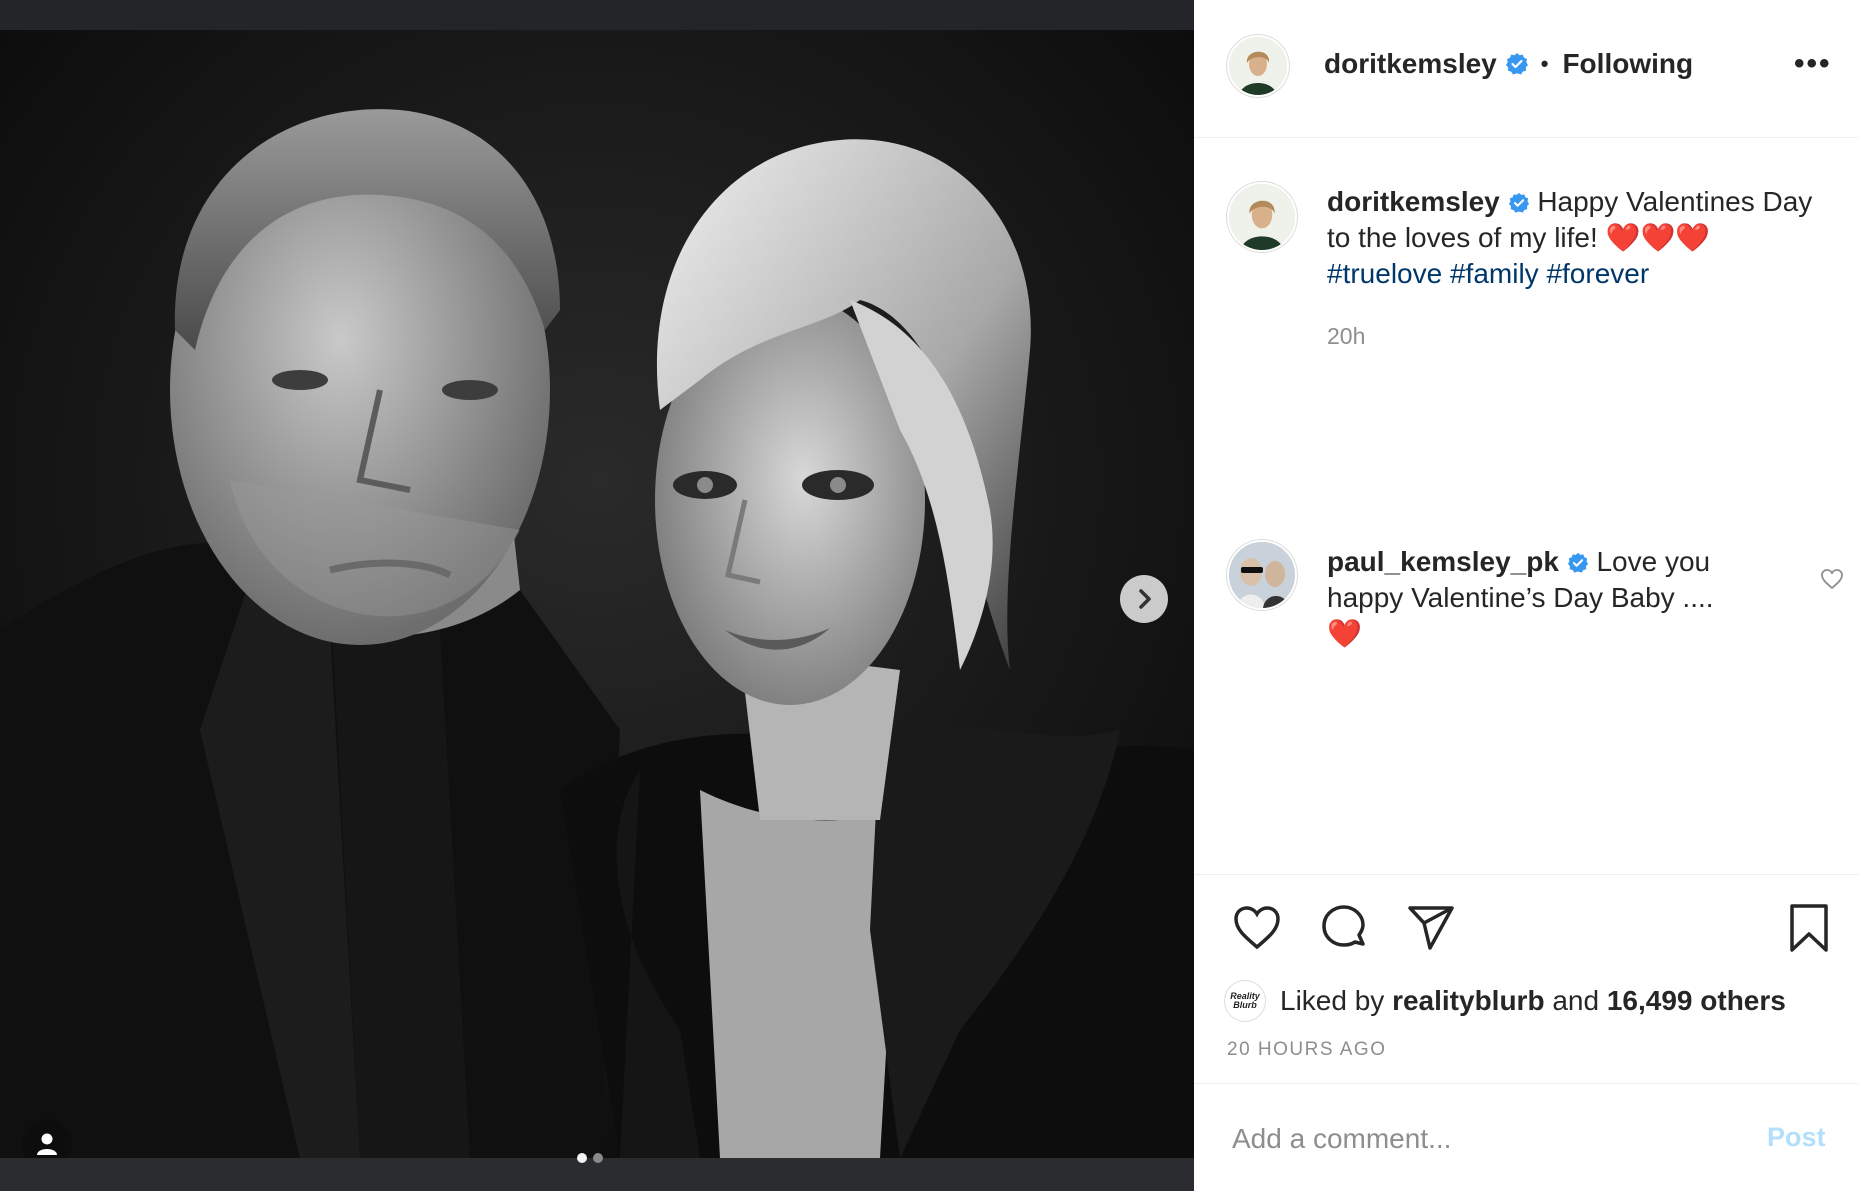 This screenshot has width=1859, height=1191. I want to click on post-comment-button: Post, so click(1796, 1137).